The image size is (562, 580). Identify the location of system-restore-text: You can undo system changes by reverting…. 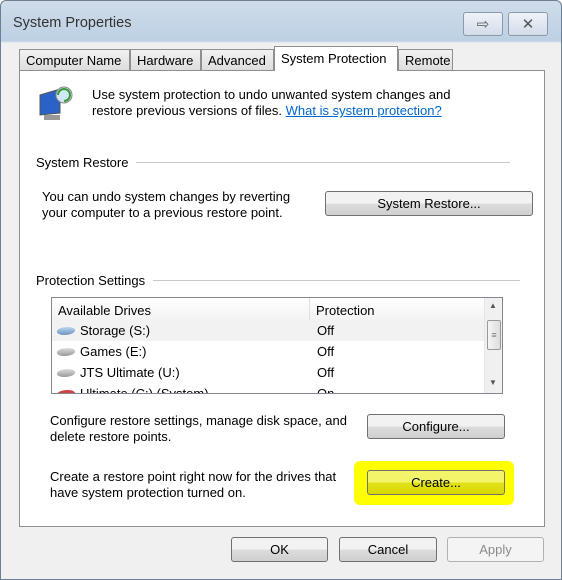
(166, 204).